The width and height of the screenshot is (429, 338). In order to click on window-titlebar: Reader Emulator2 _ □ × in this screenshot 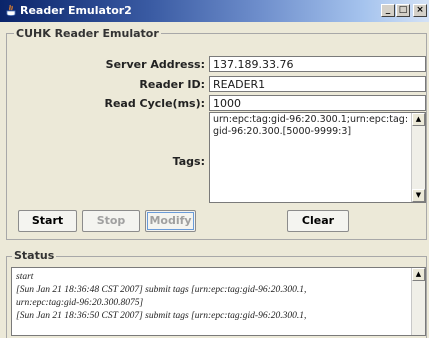, I will do `click(214, 11)`.